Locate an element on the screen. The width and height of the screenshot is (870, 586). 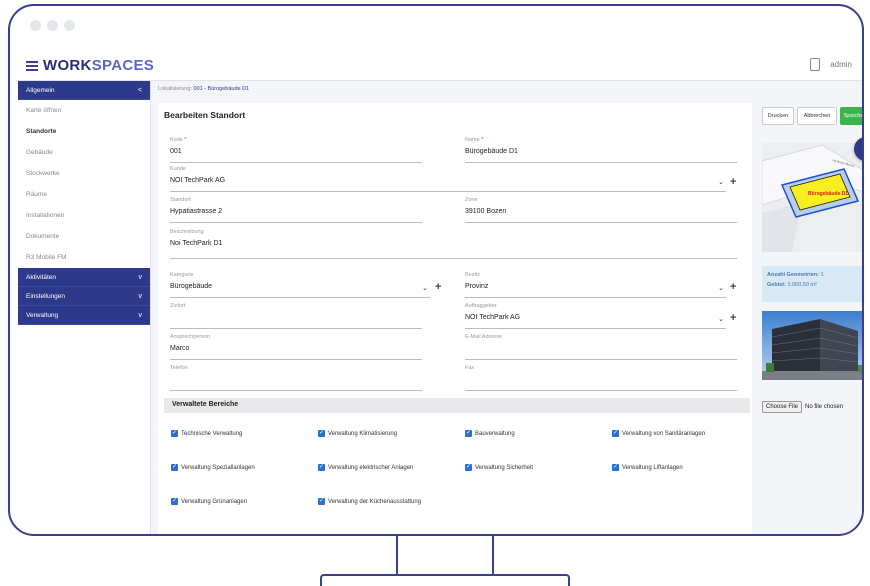
kategorie-select: Kategorie Bürogebäude ⌄ is located at coordinates (300, 285).